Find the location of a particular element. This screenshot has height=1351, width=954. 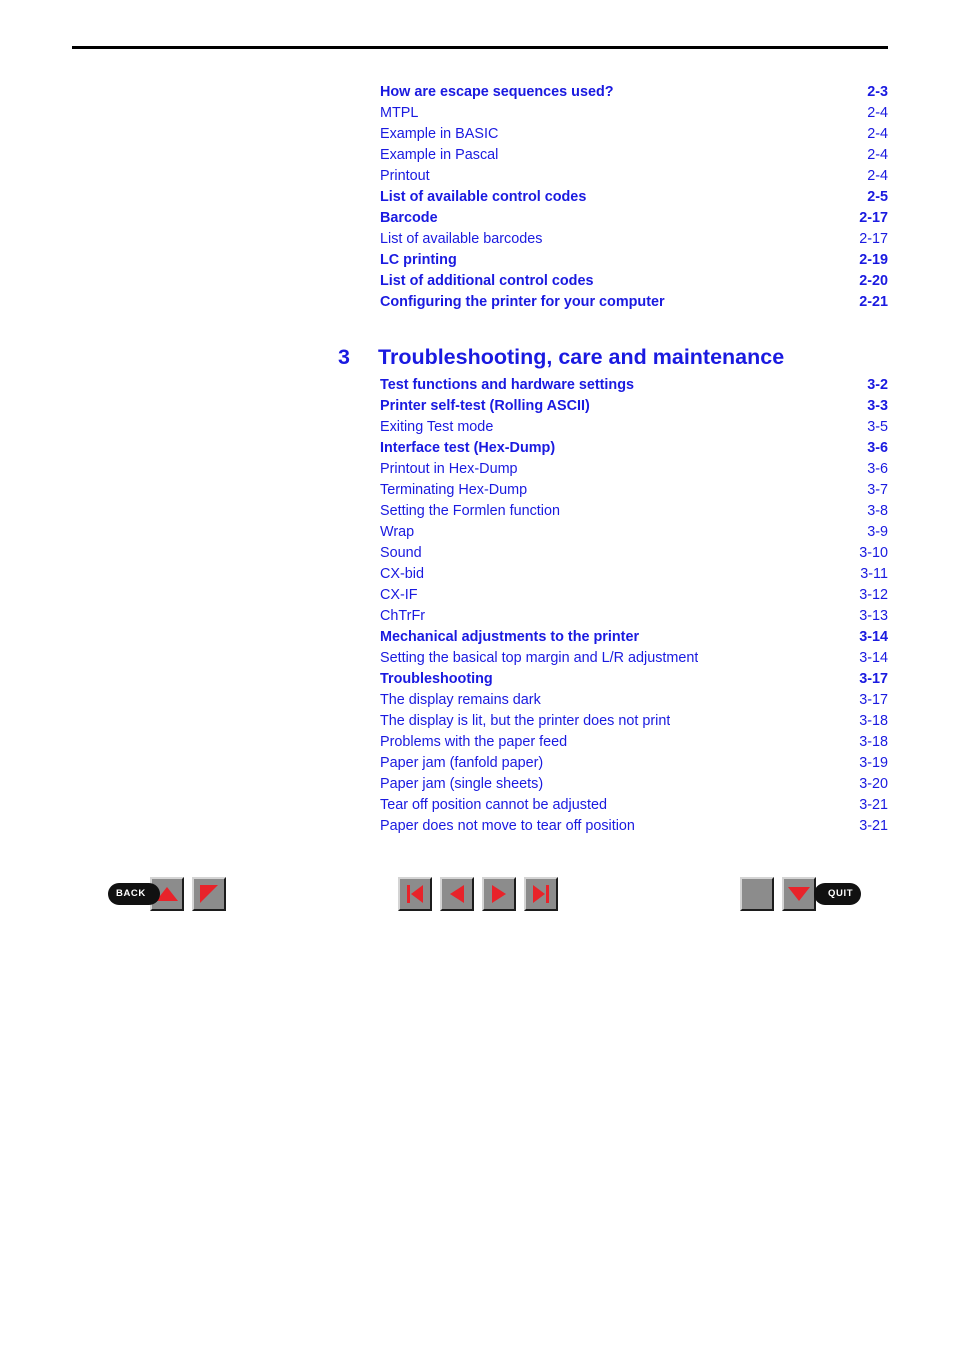

down-triangle-icon is located at coordinates (799, 894).